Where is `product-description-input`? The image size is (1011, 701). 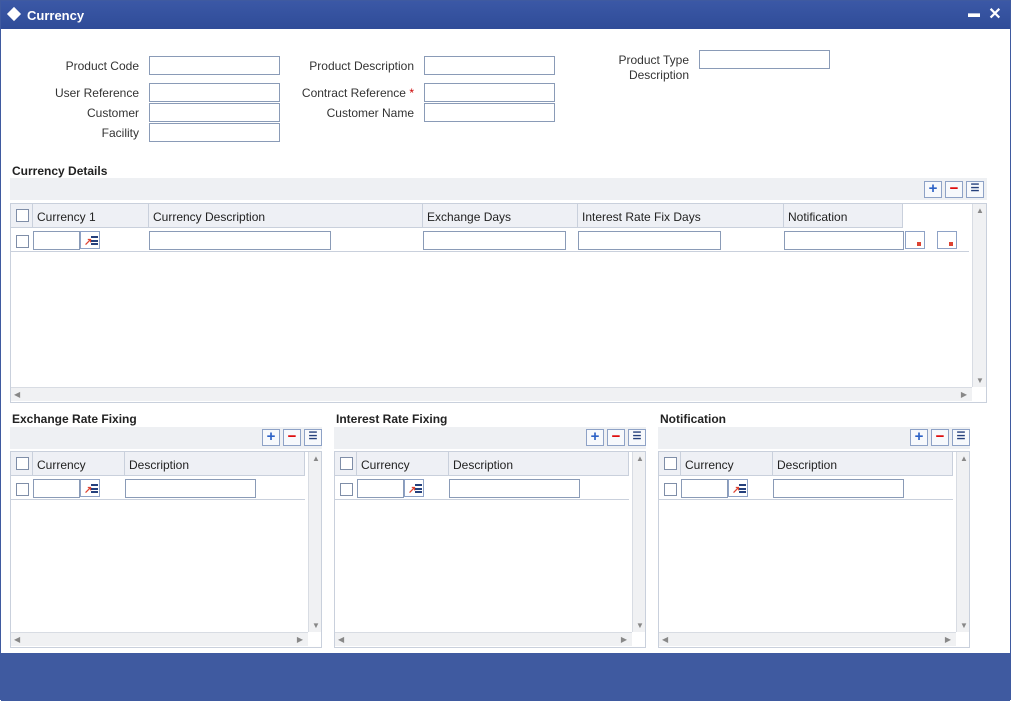 product-description-input is located at coordinates (489, 65).